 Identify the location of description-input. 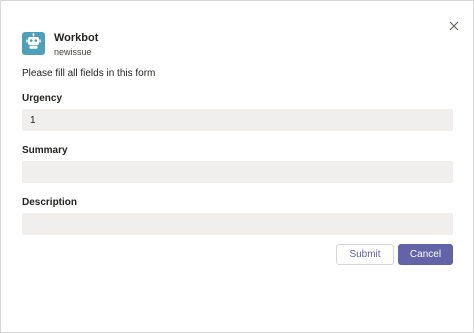
(237, 224).